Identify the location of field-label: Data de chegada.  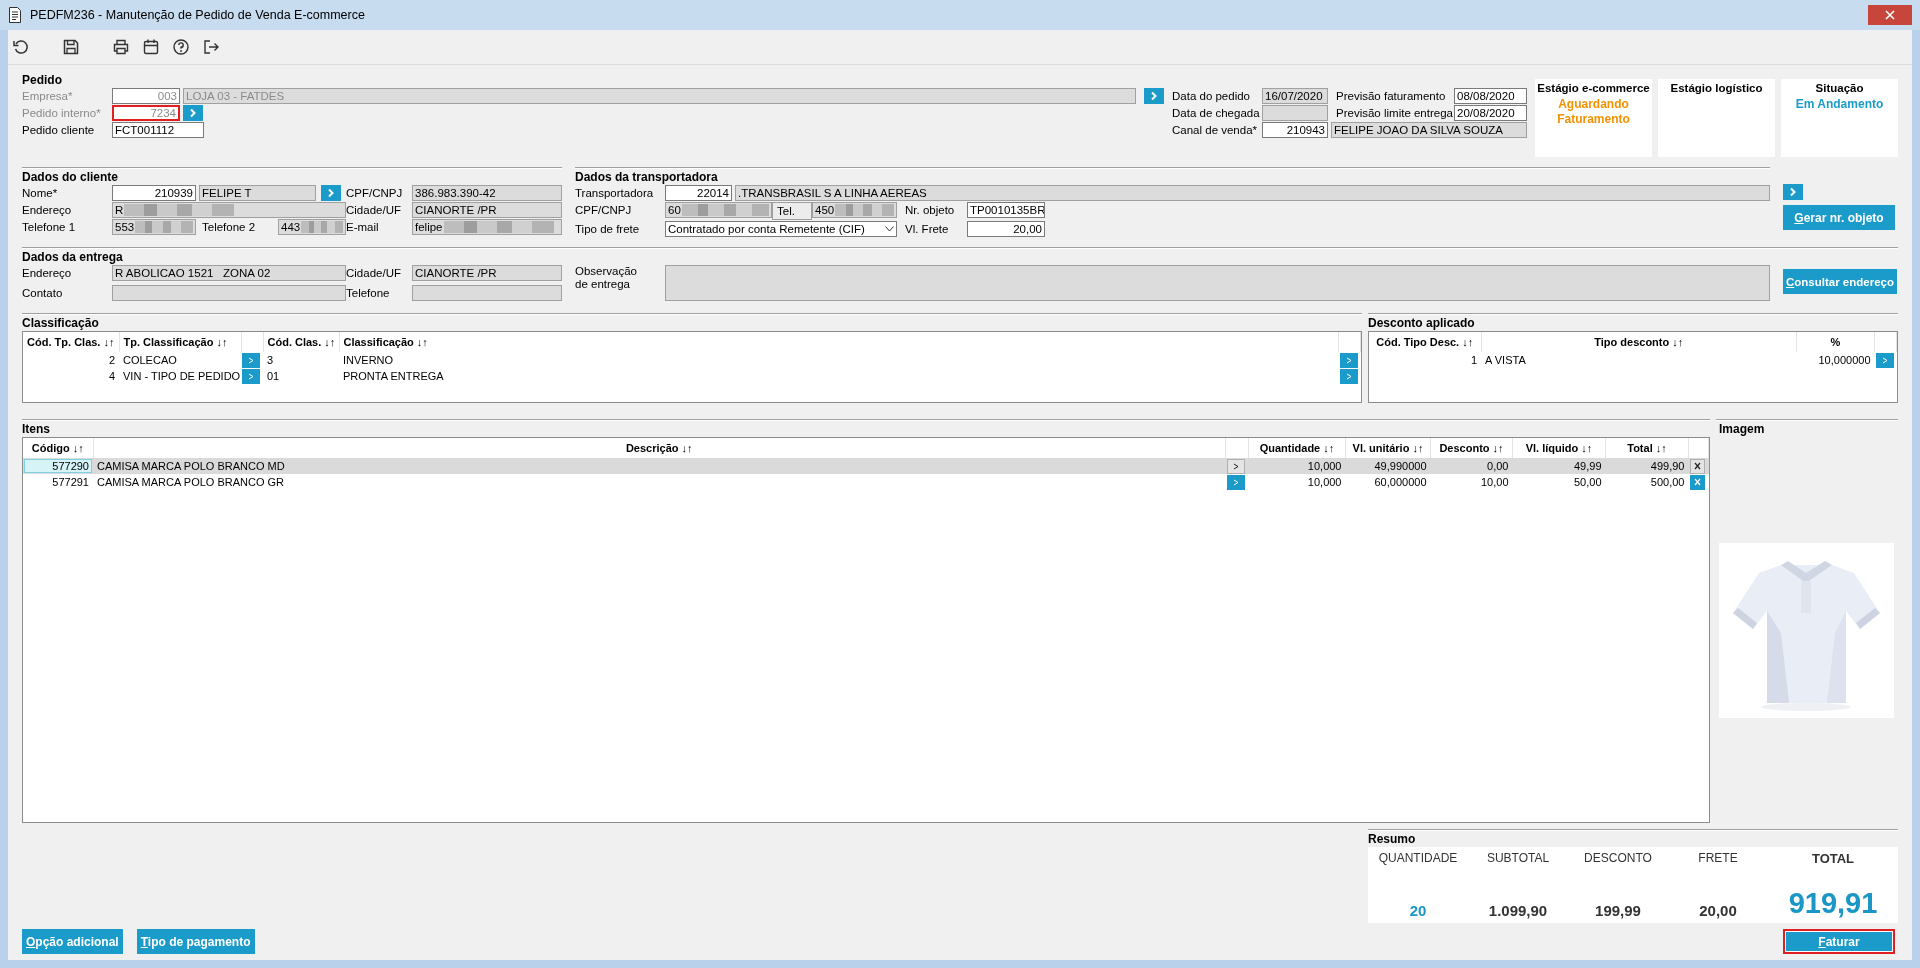
(1216, 113).